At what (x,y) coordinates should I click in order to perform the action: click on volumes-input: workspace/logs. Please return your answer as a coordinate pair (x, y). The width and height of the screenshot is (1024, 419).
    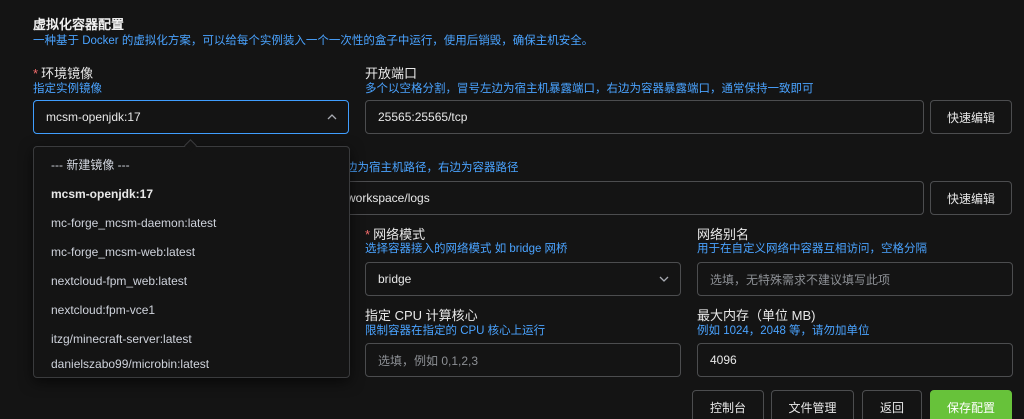
    Looking at the image, I should click on (627, 198).